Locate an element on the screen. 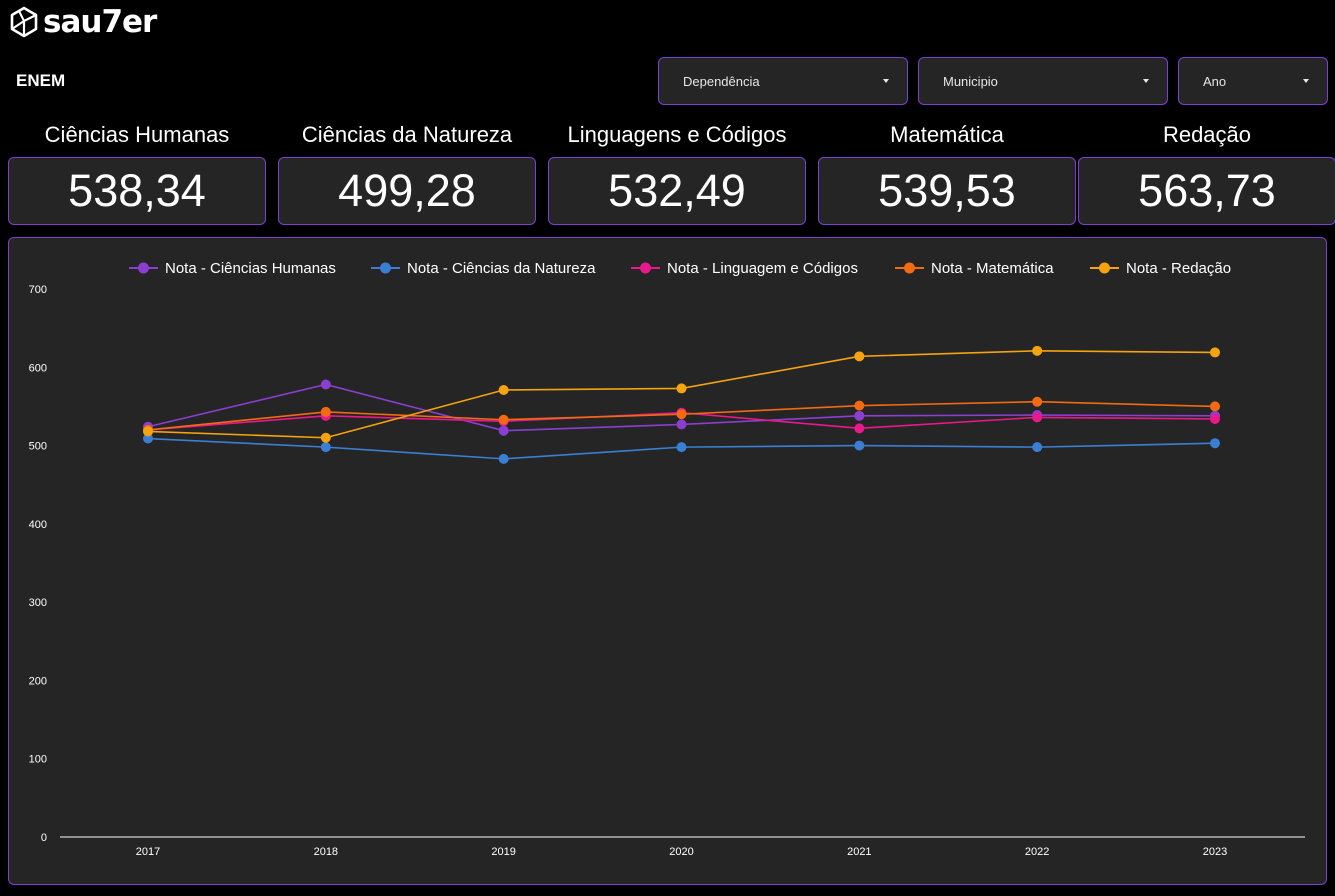  kpi-value-ciencias-natureza: 499,28 is located at coordinates (407, 190).